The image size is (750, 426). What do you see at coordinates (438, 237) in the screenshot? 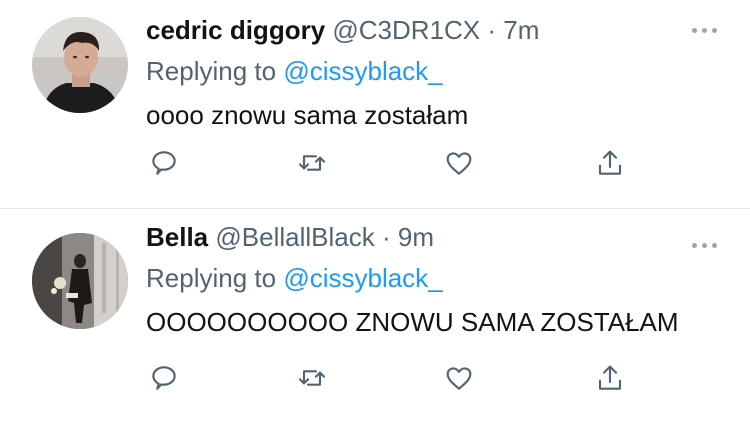
I see `tweet-header: Bella @BellallBlack · 9m` at bounding box center [438, 237].